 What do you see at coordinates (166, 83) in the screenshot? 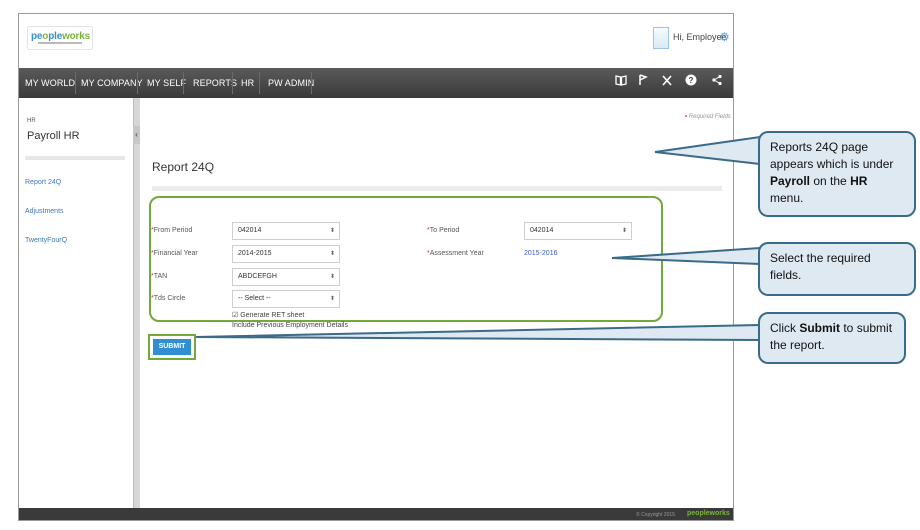
I see `nav-my-self: MY SELF` at bounding box center [166, 83].